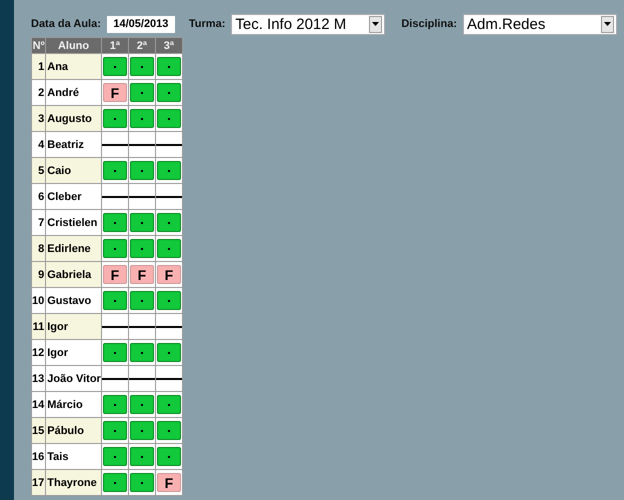 This screenshot has width=624, height=500. Describe the element at coordinates (39, 275) in the screenshot. I see `row-number: 9` at that location.